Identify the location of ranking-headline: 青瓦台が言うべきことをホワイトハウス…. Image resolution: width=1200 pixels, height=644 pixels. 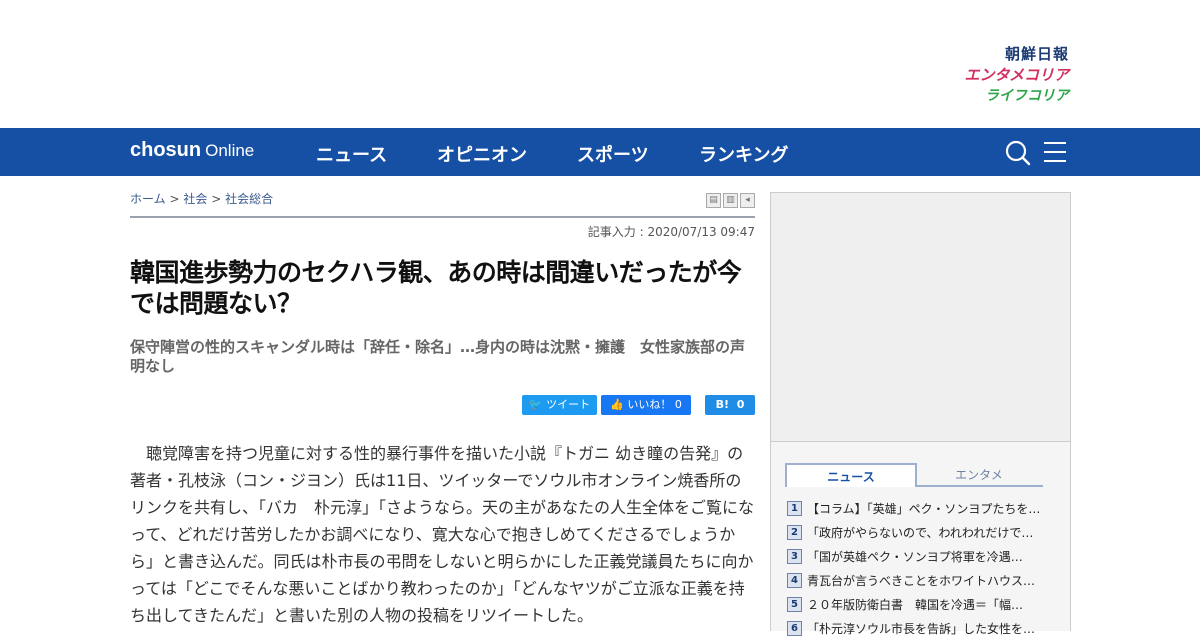
(925, 580).